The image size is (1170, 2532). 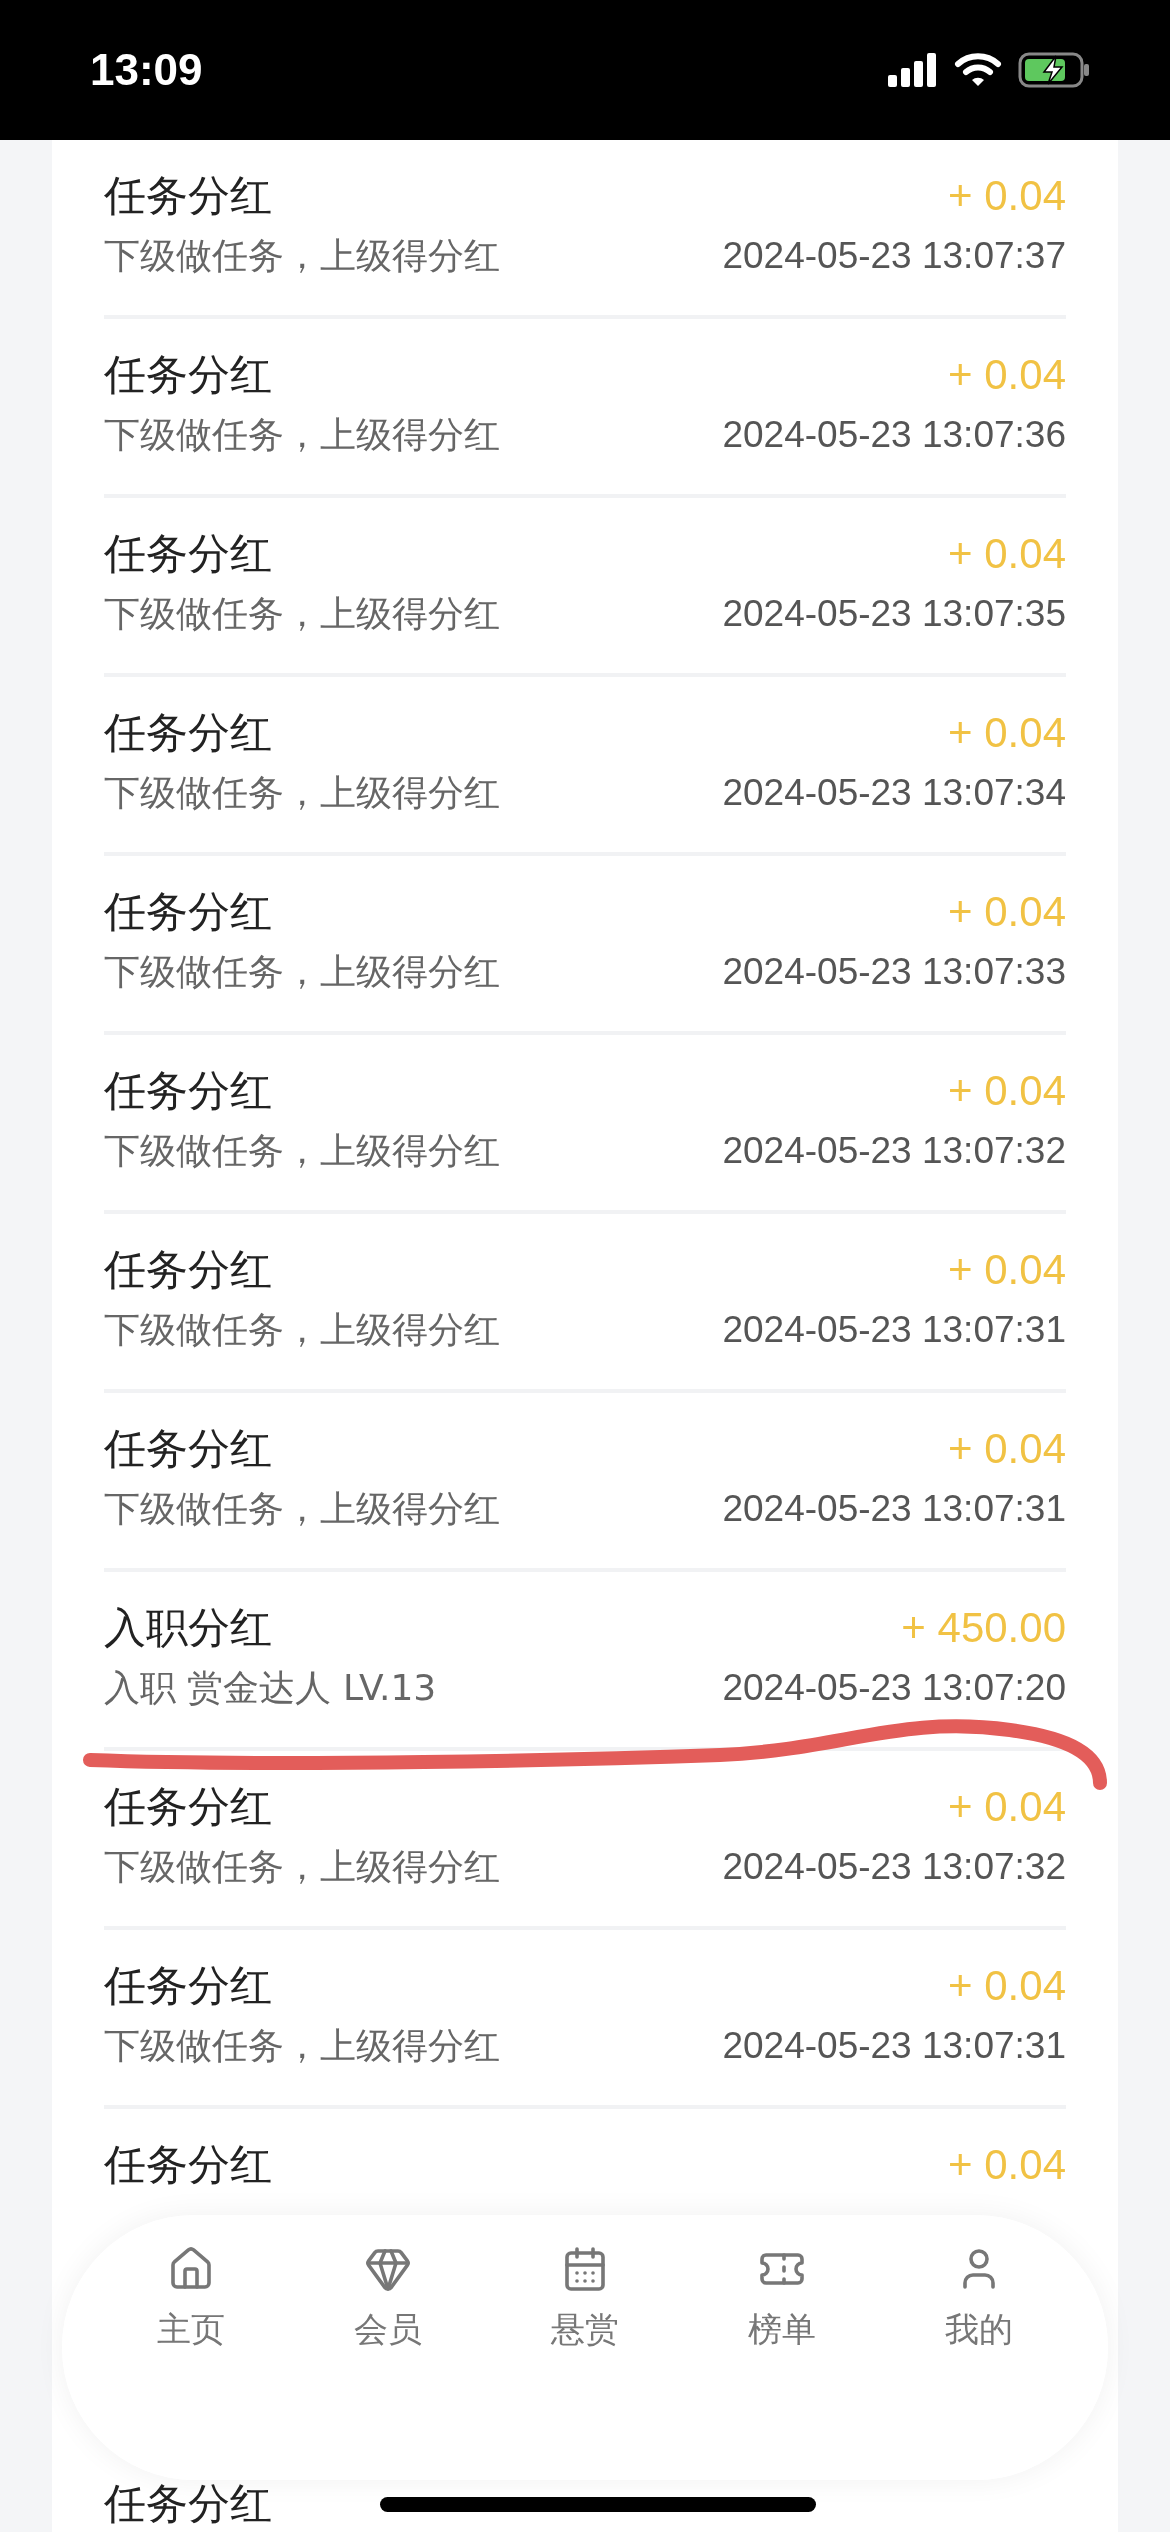 What do you see at coordinates (894, 1688) in the screenshot?
I see `record-time: 2024-05-23 13:07:20` at bounding box center [894, 1688].